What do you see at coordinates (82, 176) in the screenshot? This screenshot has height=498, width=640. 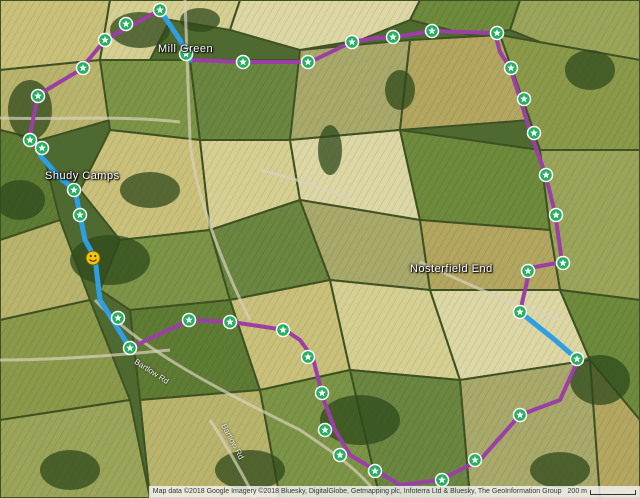 I see `place-label-shudy-camps: Shudy Camps` at bounding box center [82, 176].